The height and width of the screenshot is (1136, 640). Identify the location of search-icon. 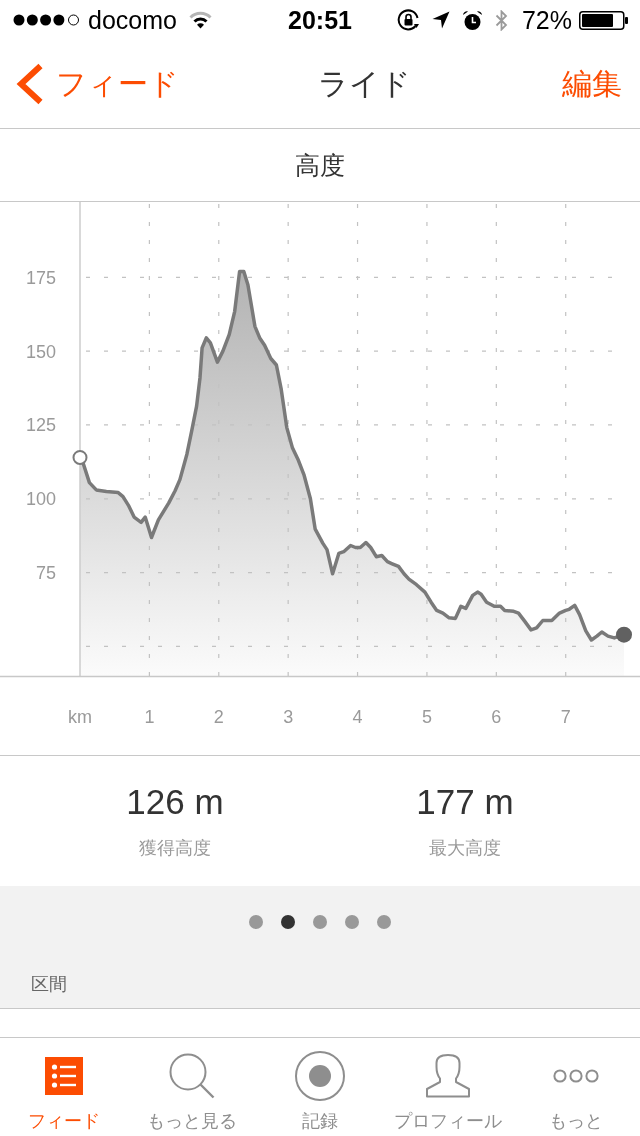
(192, 1076).